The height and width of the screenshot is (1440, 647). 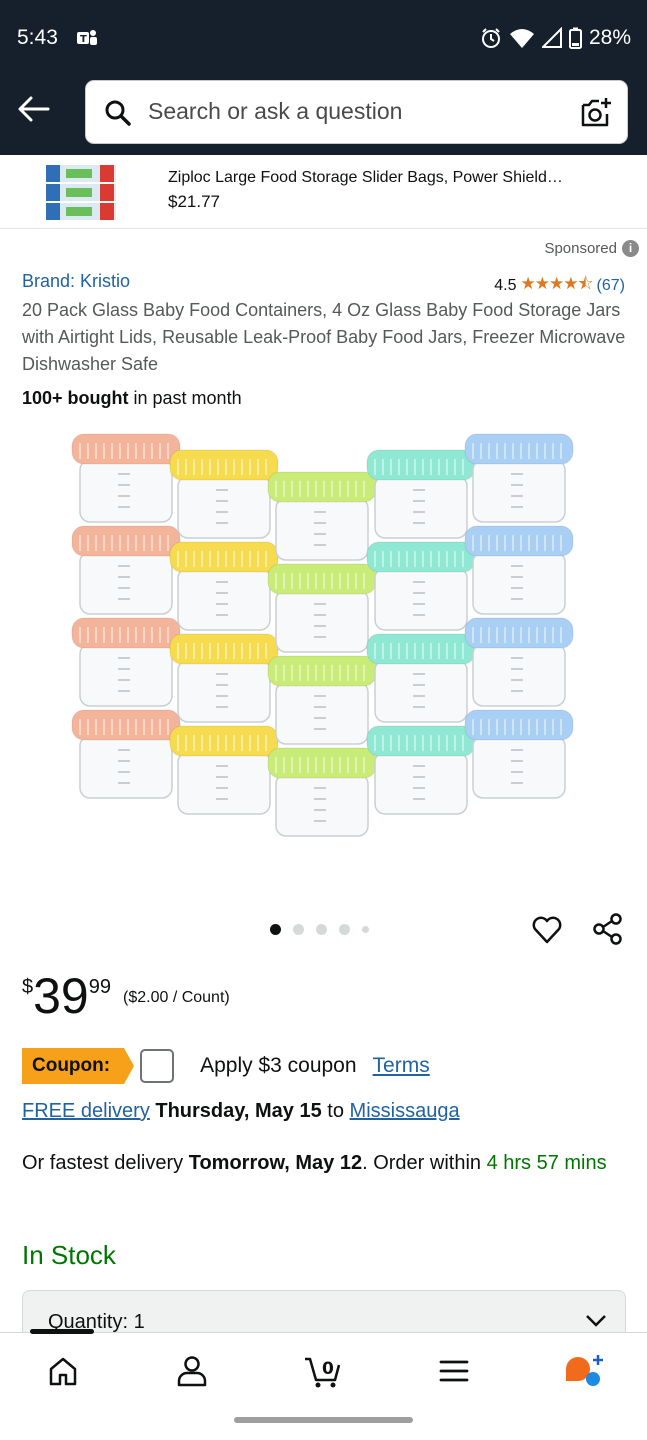 I want to click on coupon-badge: Coupon:, so click(x=78, y=1066).